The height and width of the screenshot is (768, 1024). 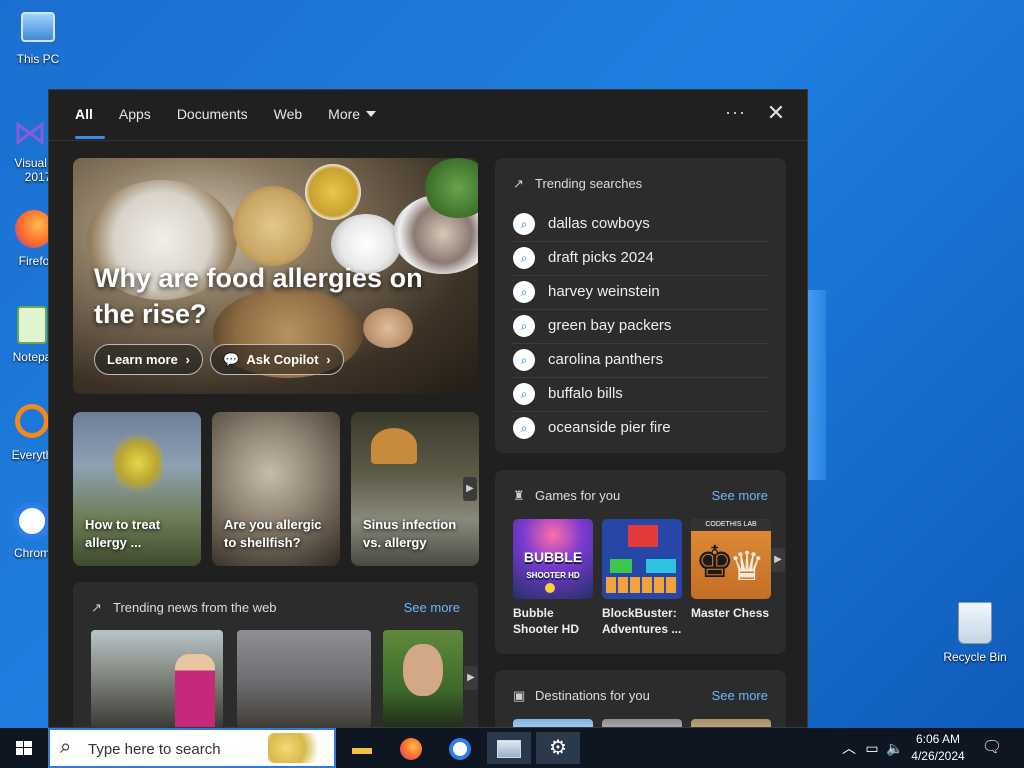 What do you see at coordinates (642, 559) in the screenshot?
I see `game-blockbuster-thumb` at bounding box center [642, 559].